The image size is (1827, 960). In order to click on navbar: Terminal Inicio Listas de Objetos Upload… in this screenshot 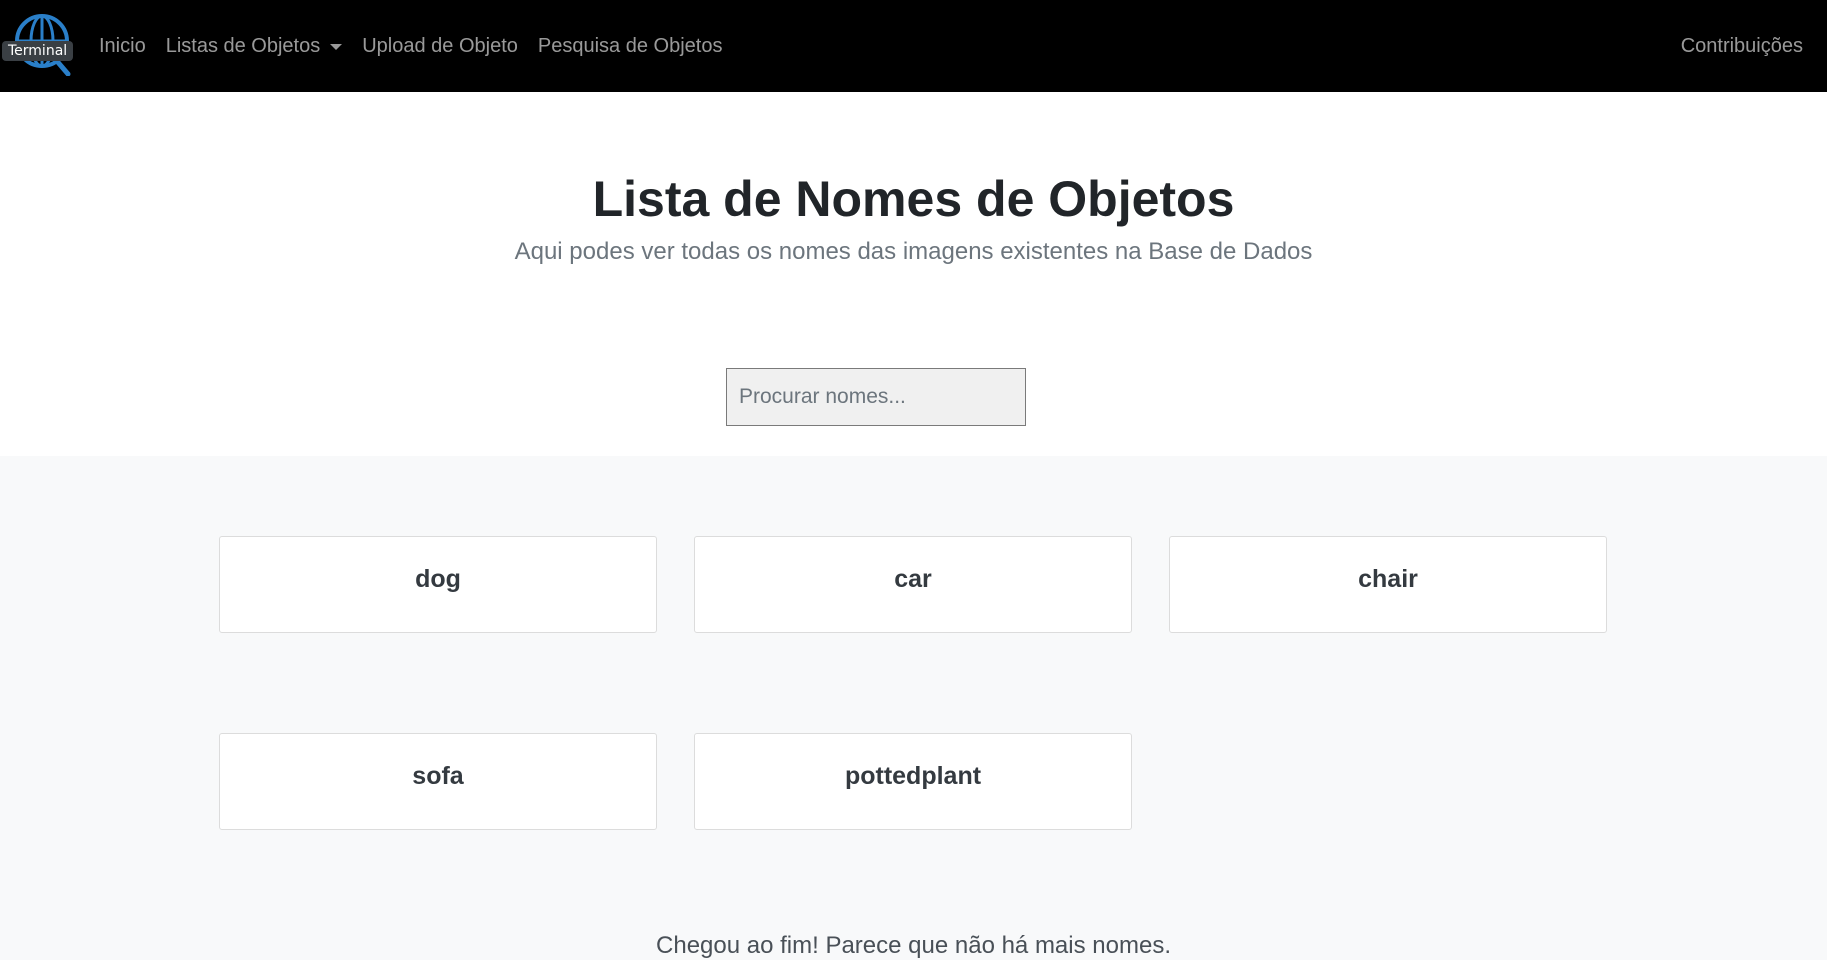, I will do `click(913, 46)`.